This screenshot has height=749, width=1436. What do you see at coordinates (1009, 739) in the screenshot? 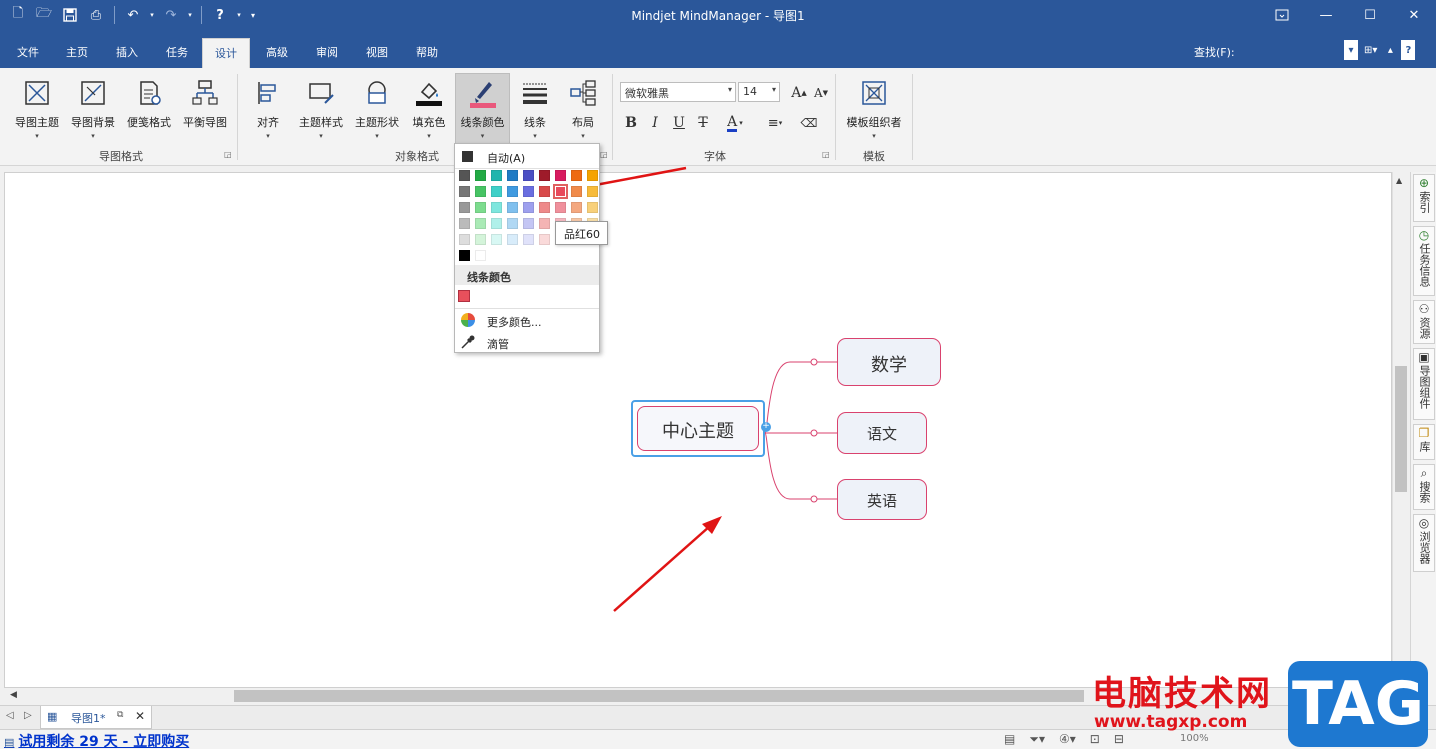
I see `outline-view-icon: ▤` at bounding box center [1009, 739].